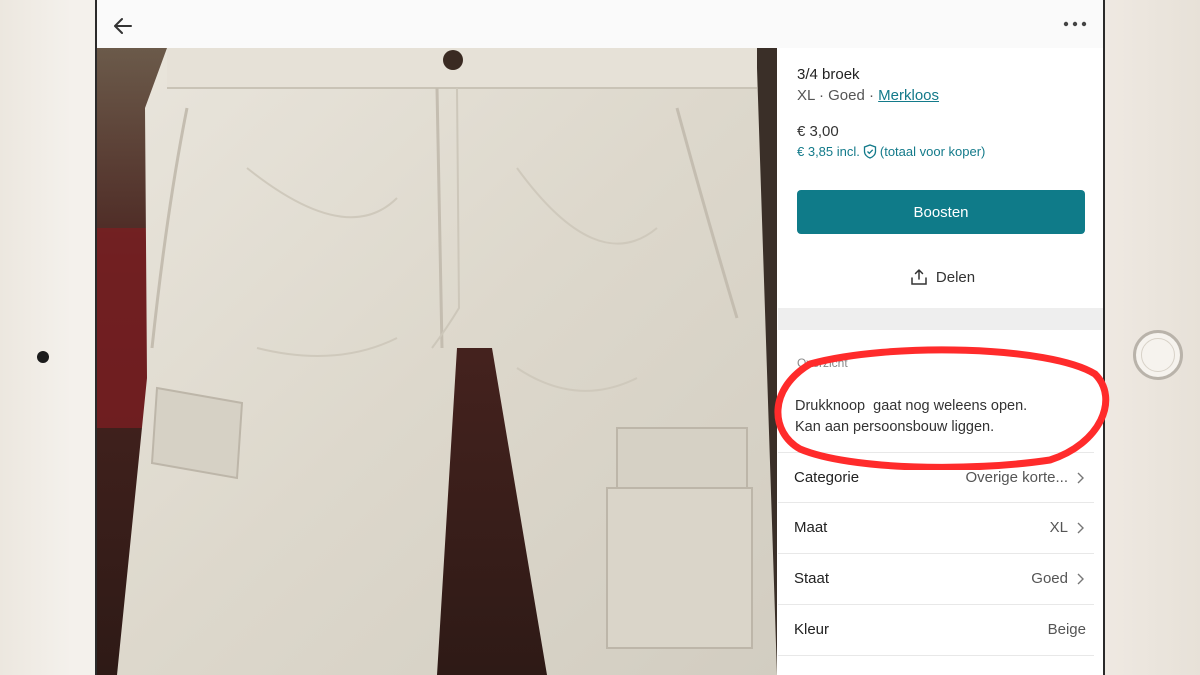 This screenshot has width=1200, height=675. I want to click on attribute-value: Goed, so click(1049, 578).